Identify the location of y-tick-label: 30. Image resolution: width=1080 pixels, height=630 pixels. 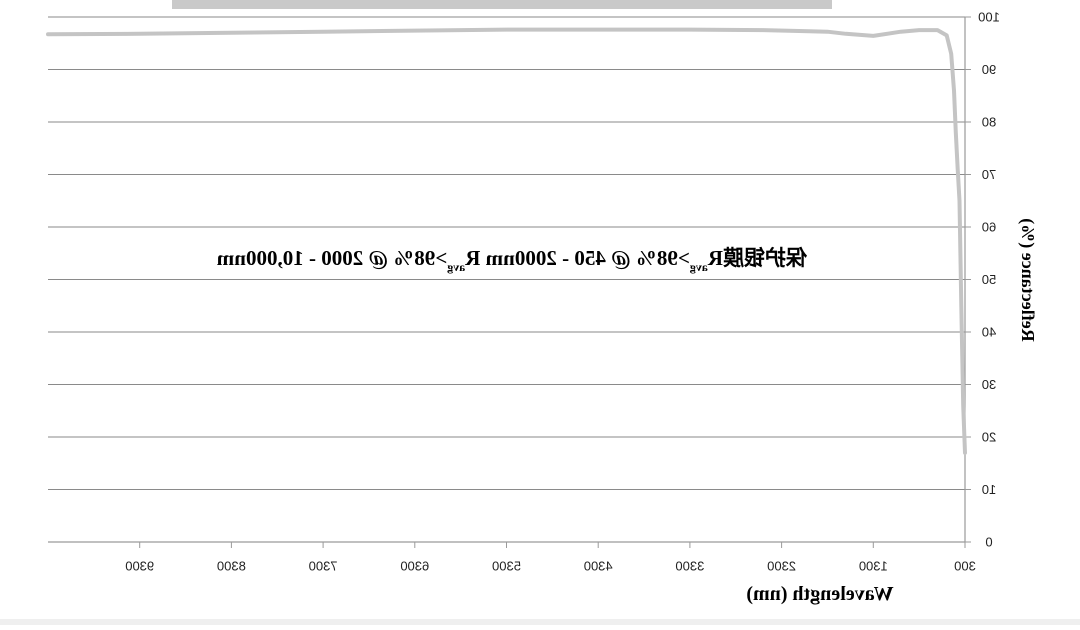
(989, 384).